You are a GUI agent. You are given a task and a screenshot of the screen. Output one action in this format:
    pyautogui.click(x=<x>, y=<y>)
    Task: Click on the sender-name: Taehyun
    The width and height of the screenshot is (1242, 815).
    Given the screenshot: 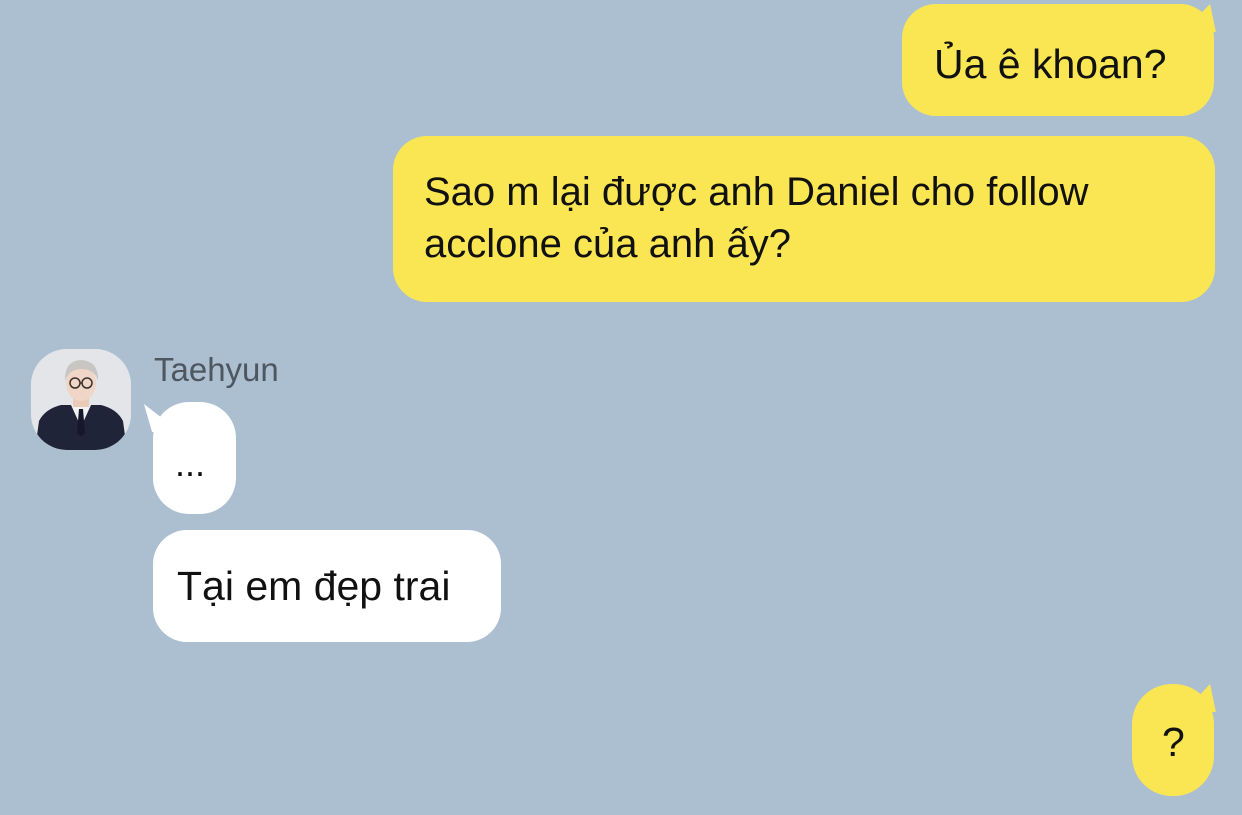 What is the action you would take?
    pyautogui.click(x=216, y=369)
    